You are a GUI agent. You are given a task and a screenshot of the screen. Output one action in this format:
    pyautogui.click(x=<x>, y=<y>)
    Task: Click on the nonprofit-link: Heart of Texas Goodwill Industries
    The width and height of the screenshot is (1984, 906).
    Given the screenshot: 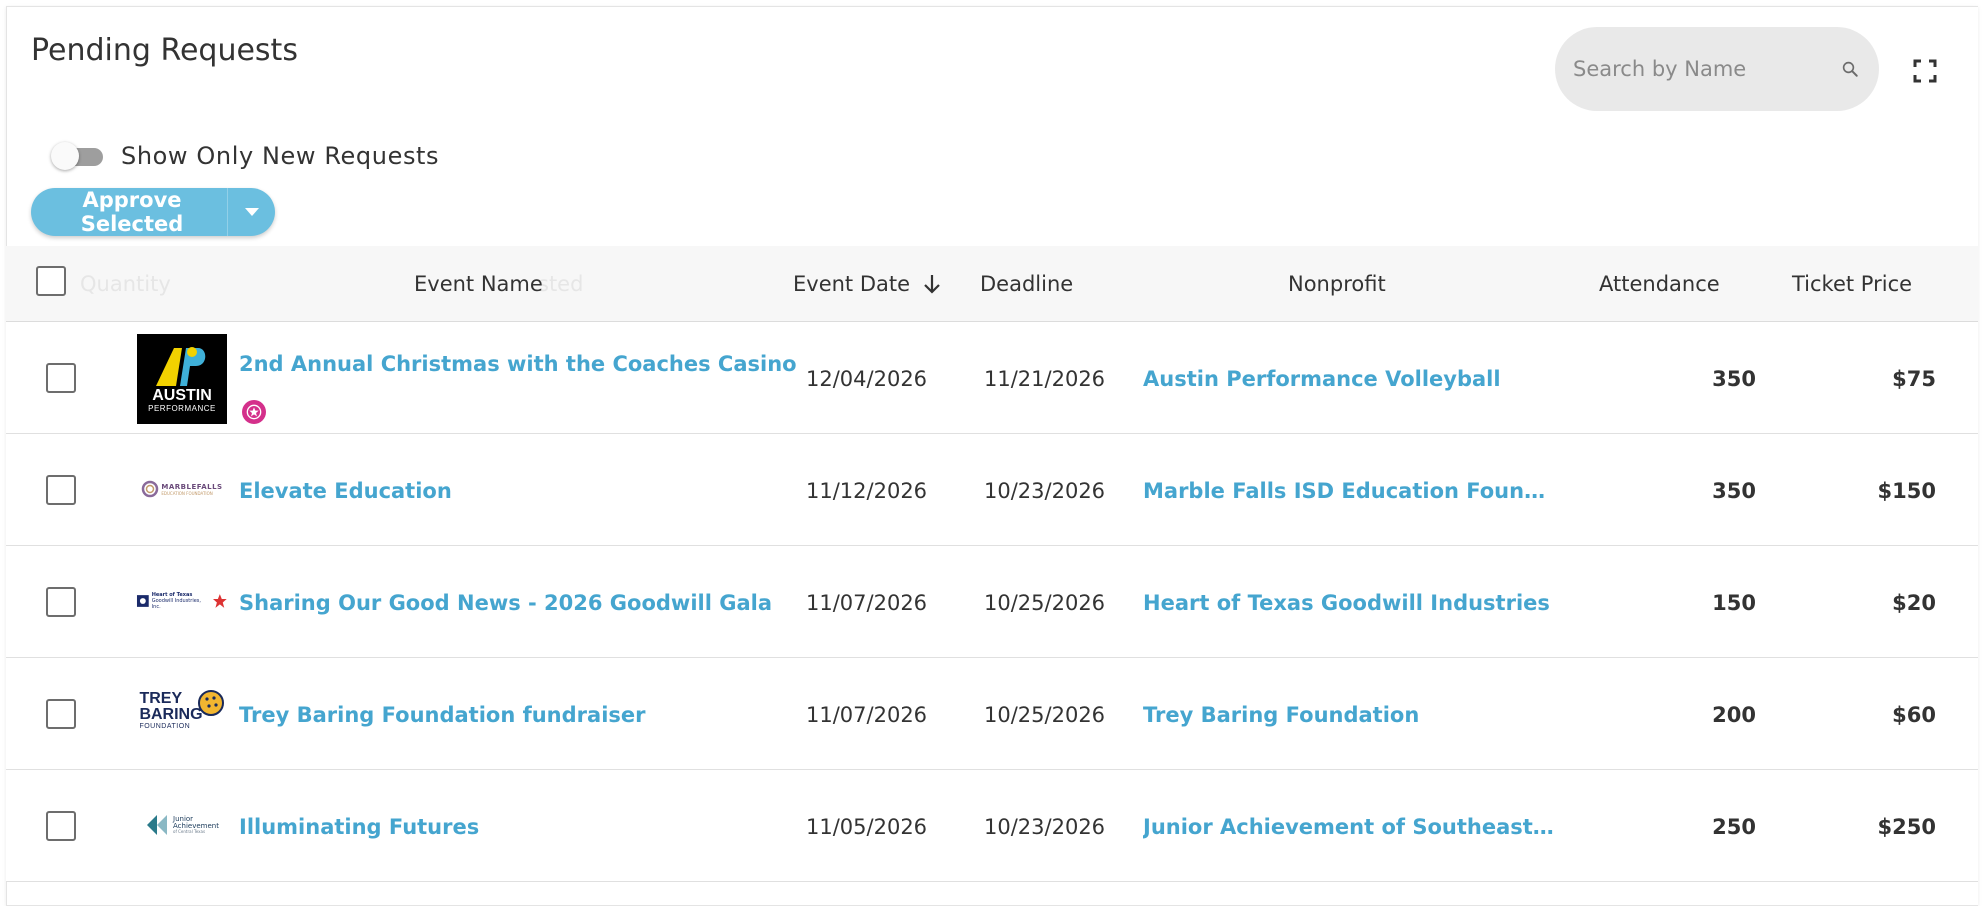 What is the action you would take?
    pyautogui.click(x=1346, y=603)
    